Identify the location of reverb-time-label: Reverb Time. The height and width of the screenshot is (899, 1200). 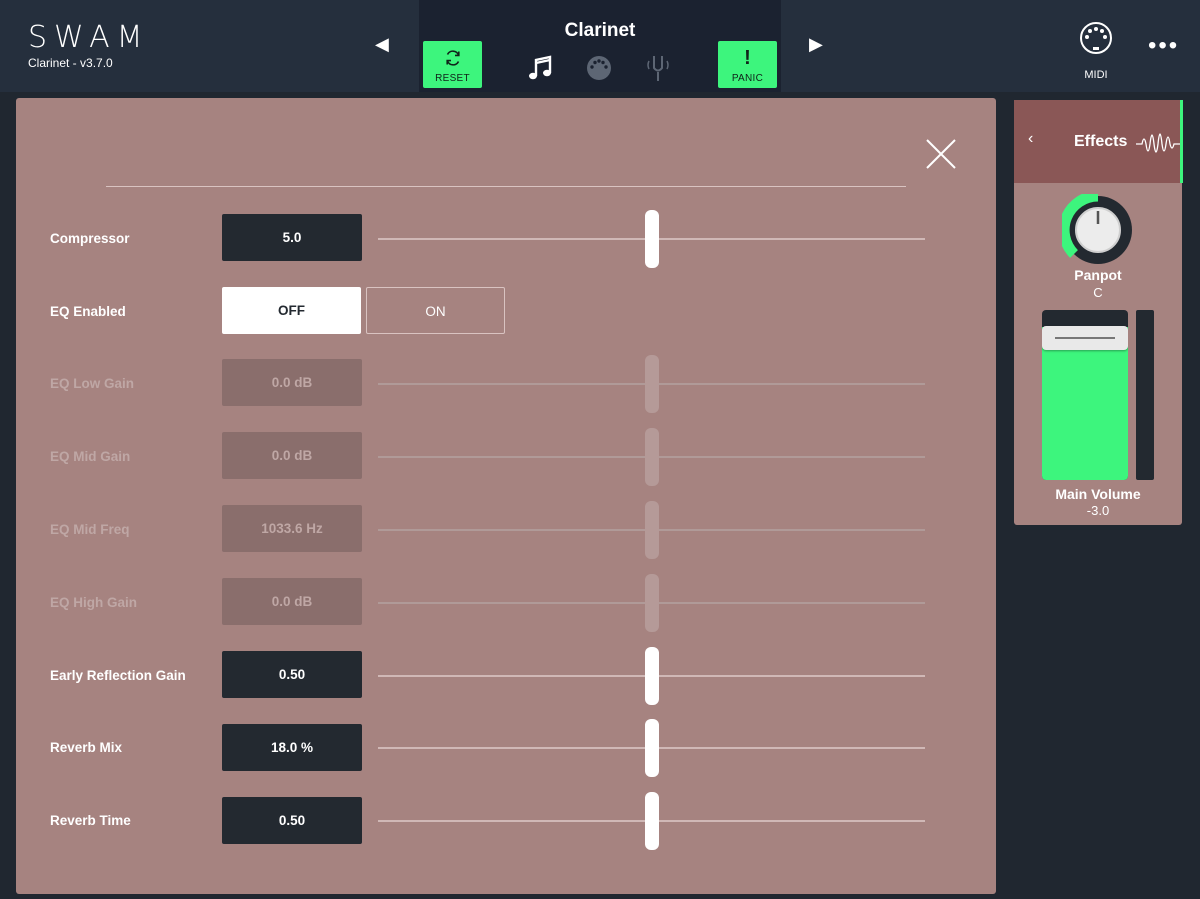
(90, 820).